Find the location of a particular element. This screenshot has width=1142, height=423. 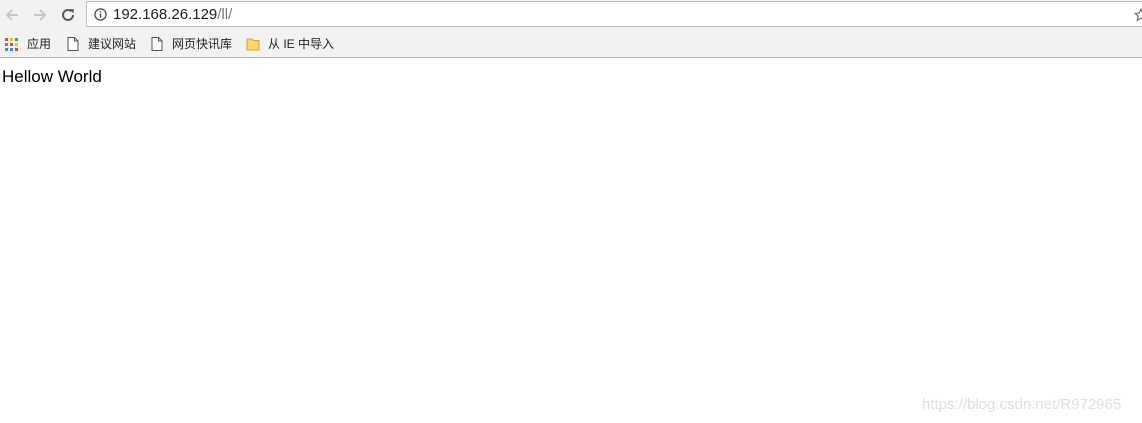

bookmark-label: 建议网站 is located at coordinates (112, 44).